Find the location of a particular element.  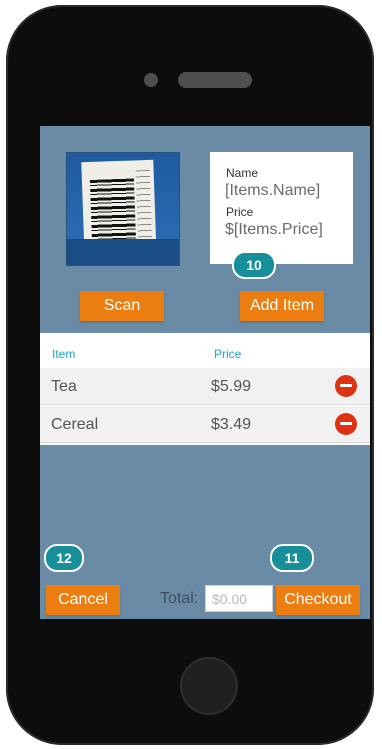

checkout-button: Checkout is located at coordinates (318, 600).